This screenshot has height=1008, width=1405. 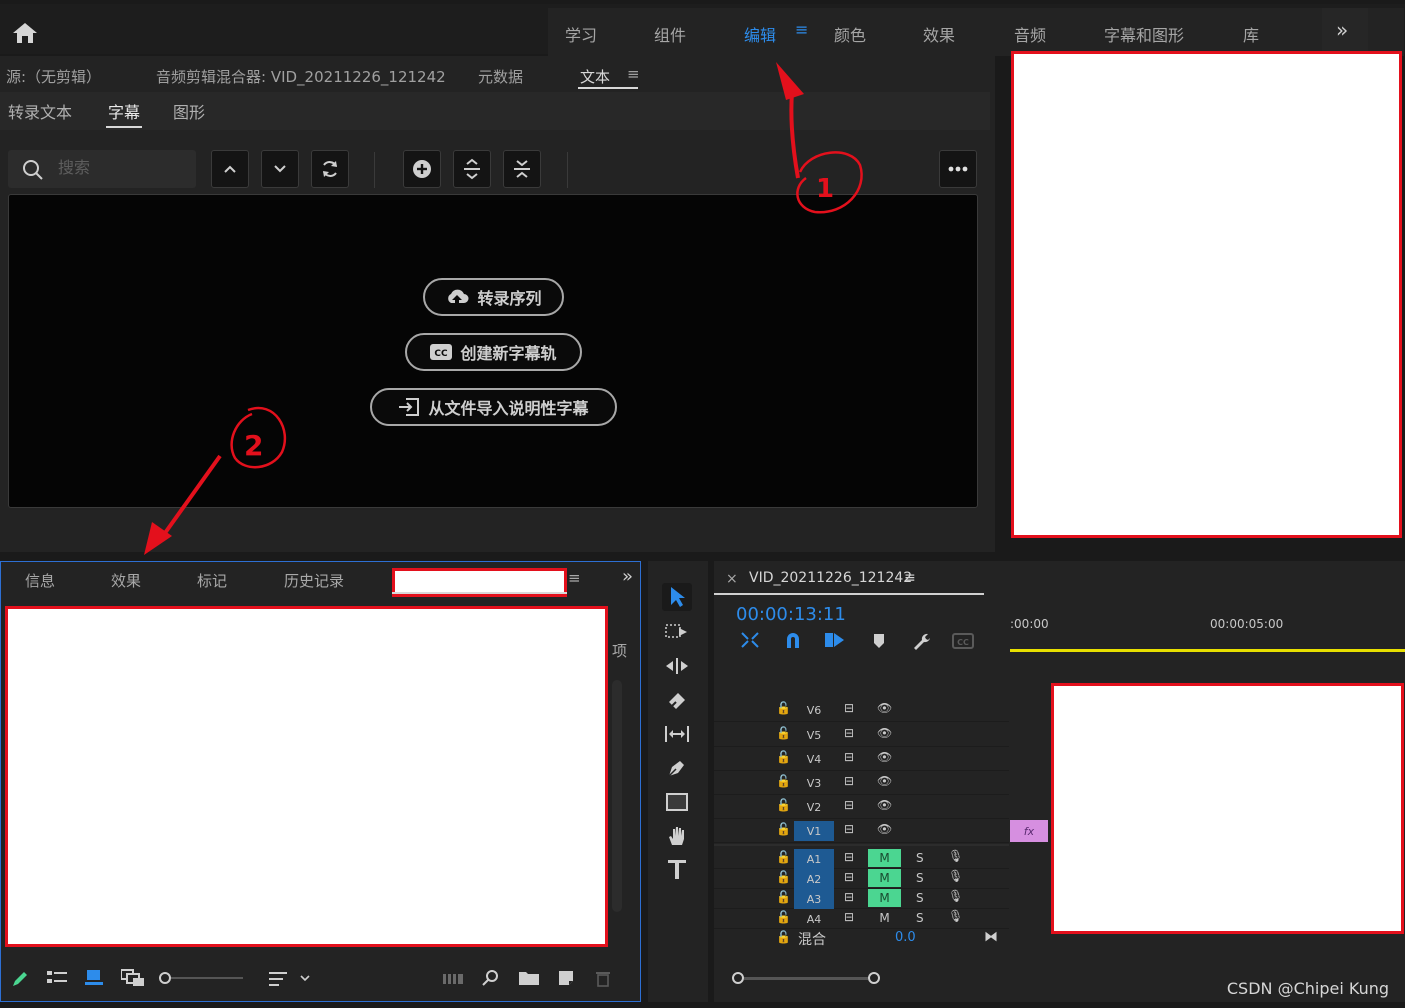 What do you see at coordinates (165, 978) in the screenshot?
I see `zoom-slider-handle` at bounding box center [165, 978].